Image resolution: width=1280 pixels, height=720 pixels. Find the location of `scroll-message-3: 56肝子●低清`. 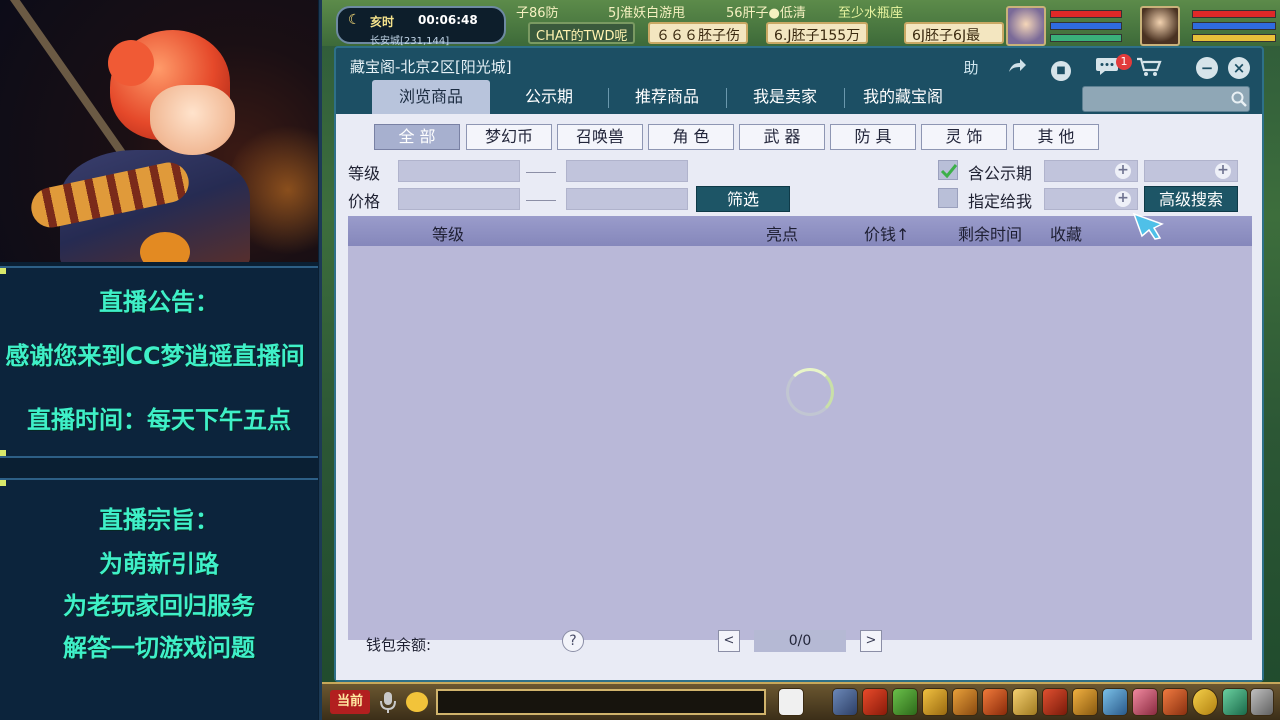

scroll-message-3: 56肝子●低清 is located at coordinates (766, 13).